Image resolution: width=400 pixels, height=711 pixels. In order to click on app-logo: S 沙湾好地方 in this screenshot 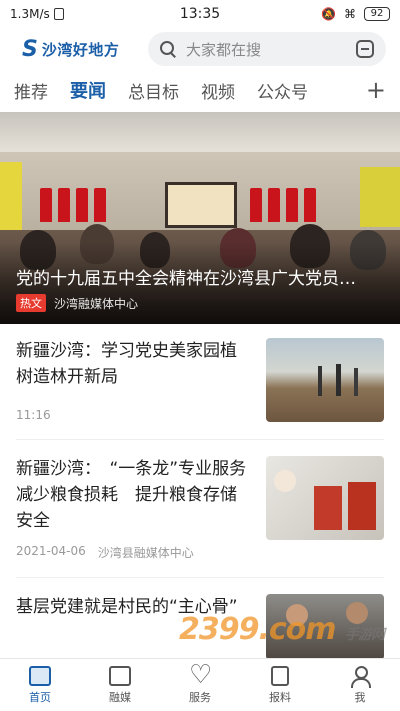, I will do `click(82, 49)`.